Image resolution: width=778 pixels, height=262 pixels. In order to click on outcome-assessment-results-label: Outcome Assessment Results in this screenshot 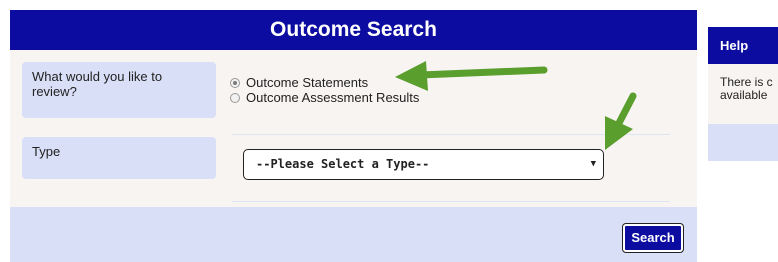, I will do `click(332, 97)`.